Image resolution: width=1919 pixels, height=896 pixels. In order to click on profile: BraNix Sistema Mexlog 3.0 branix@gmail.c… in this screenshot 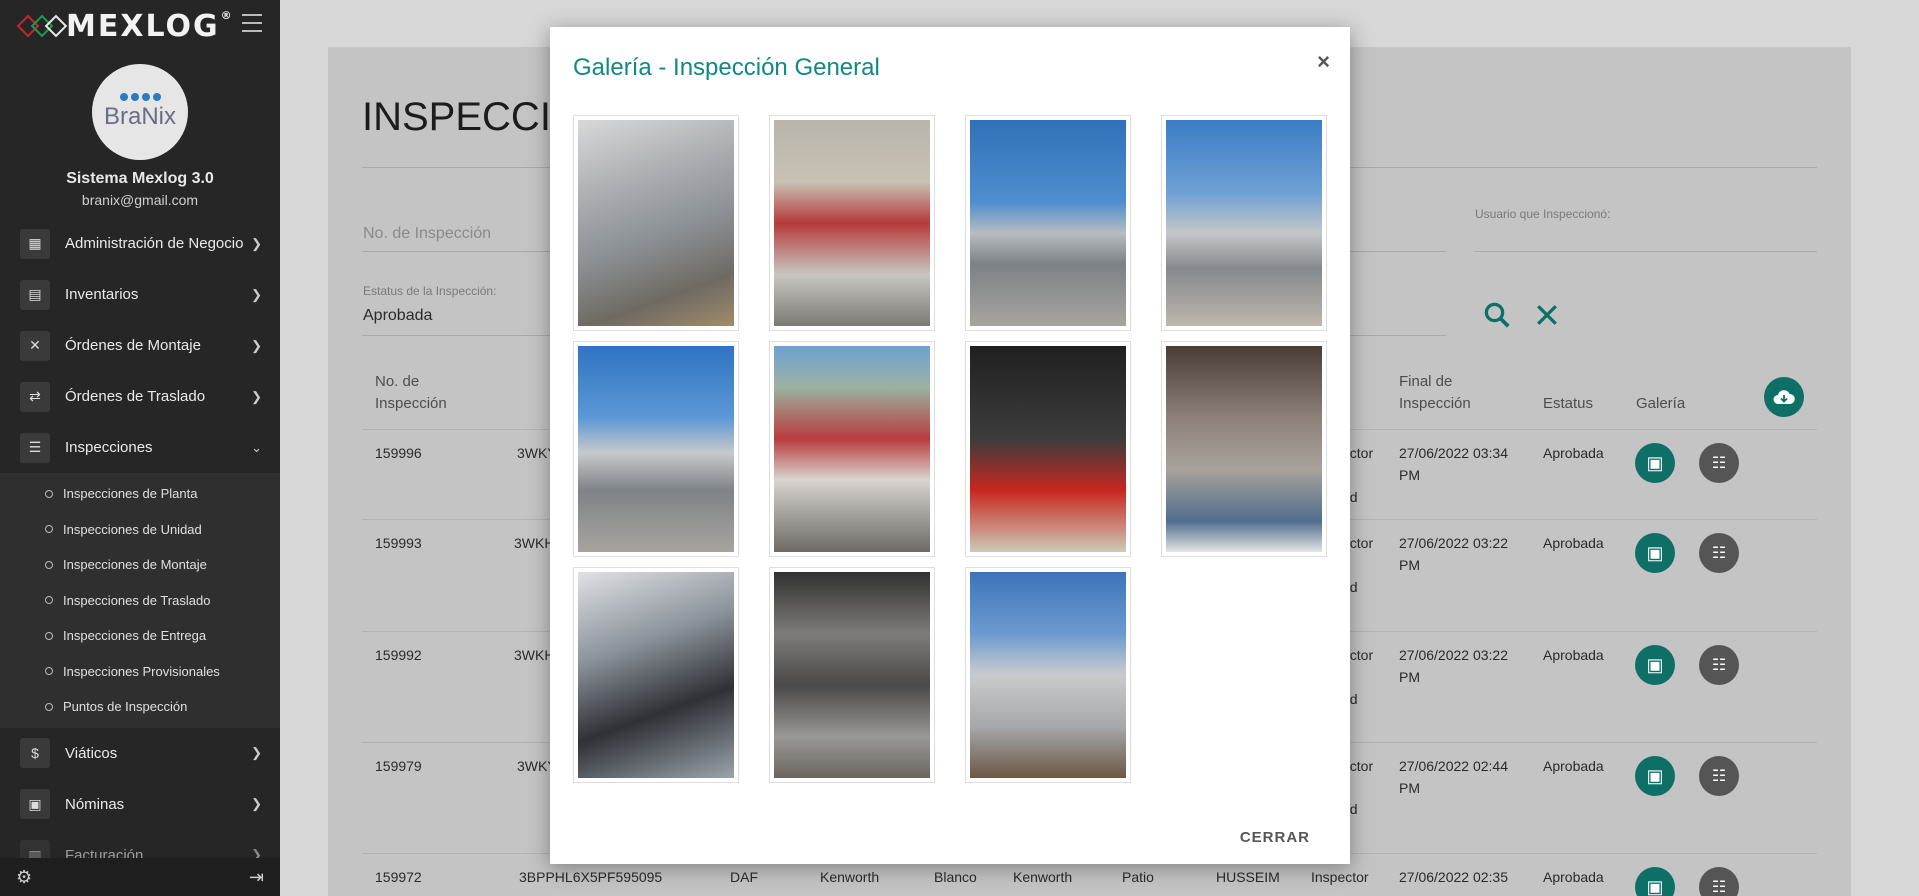, I will do `click(140, 130)`.